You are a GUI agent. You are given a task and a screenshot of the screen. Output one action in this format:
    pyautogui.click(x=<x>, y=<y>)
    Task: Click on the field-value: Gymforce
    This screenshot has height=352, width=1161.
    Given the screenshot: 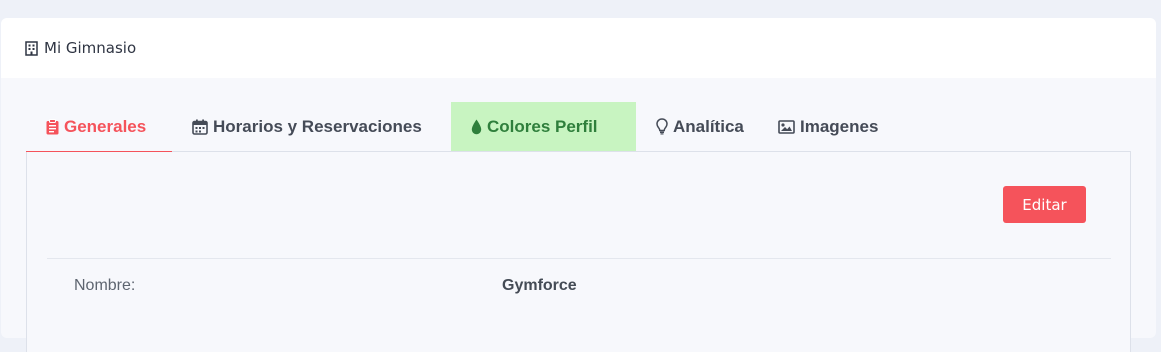 What is the action you would take?
    pyautogui.click(x=539, y=285)
    